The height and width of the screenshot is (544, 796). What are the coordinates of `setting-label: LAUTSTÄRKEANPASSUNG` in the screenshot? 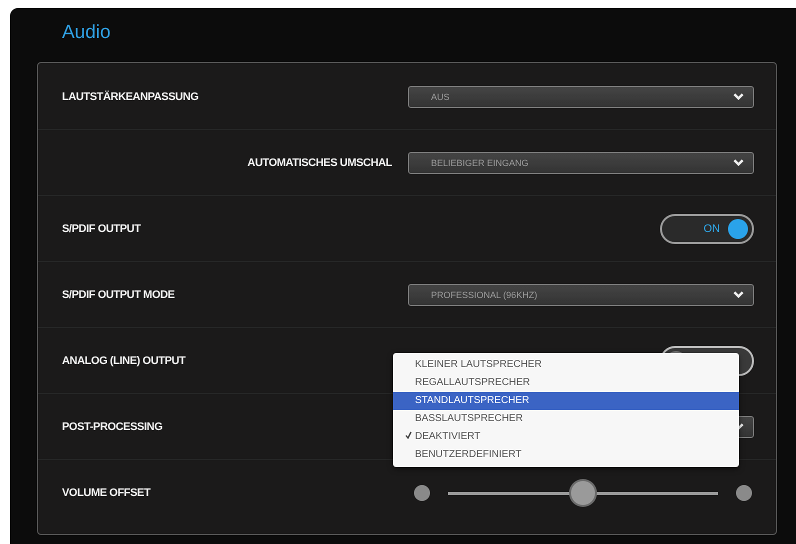 It's located at (131, 96).